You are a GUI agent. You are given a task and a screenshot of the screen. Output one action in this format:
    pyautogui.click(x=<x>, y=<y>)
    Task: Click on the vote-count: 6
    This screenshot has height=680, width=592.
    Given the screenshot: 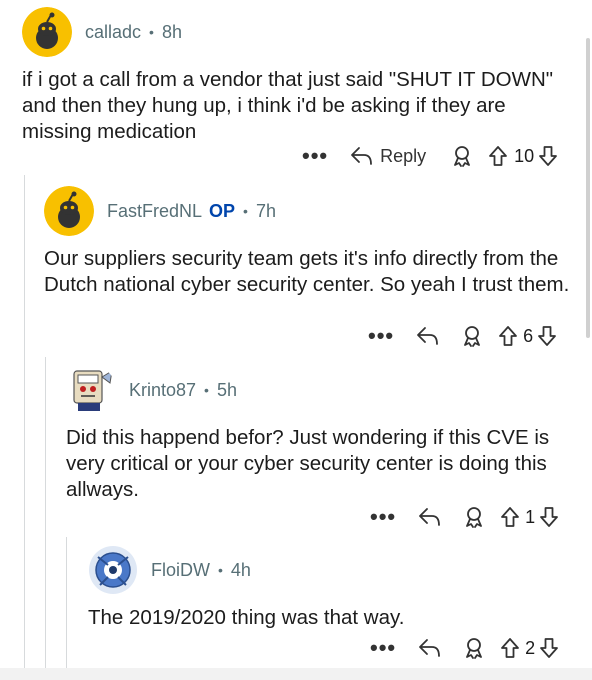 What is the action you would take?
    pyautogui.click(x=528, y=335)
    